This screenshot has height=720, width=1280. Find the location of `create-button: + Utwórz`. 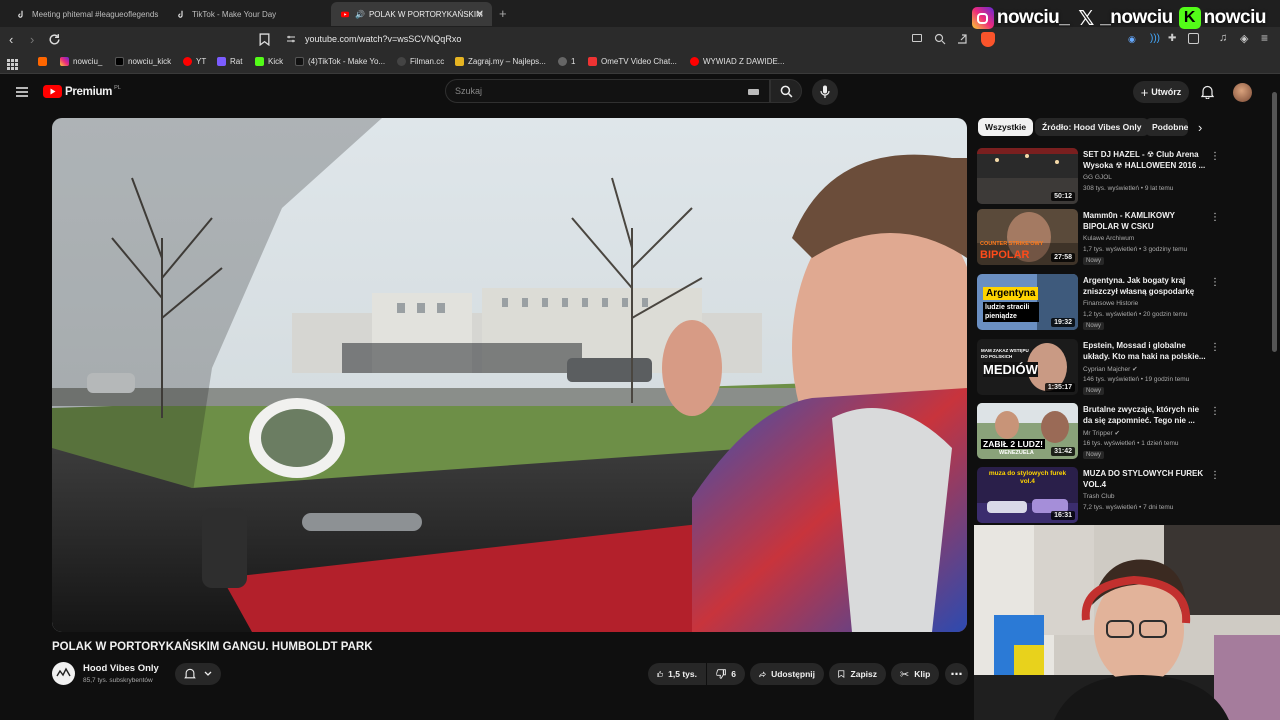

create-button: + Utwórz is located at coordinates (1161, 92).